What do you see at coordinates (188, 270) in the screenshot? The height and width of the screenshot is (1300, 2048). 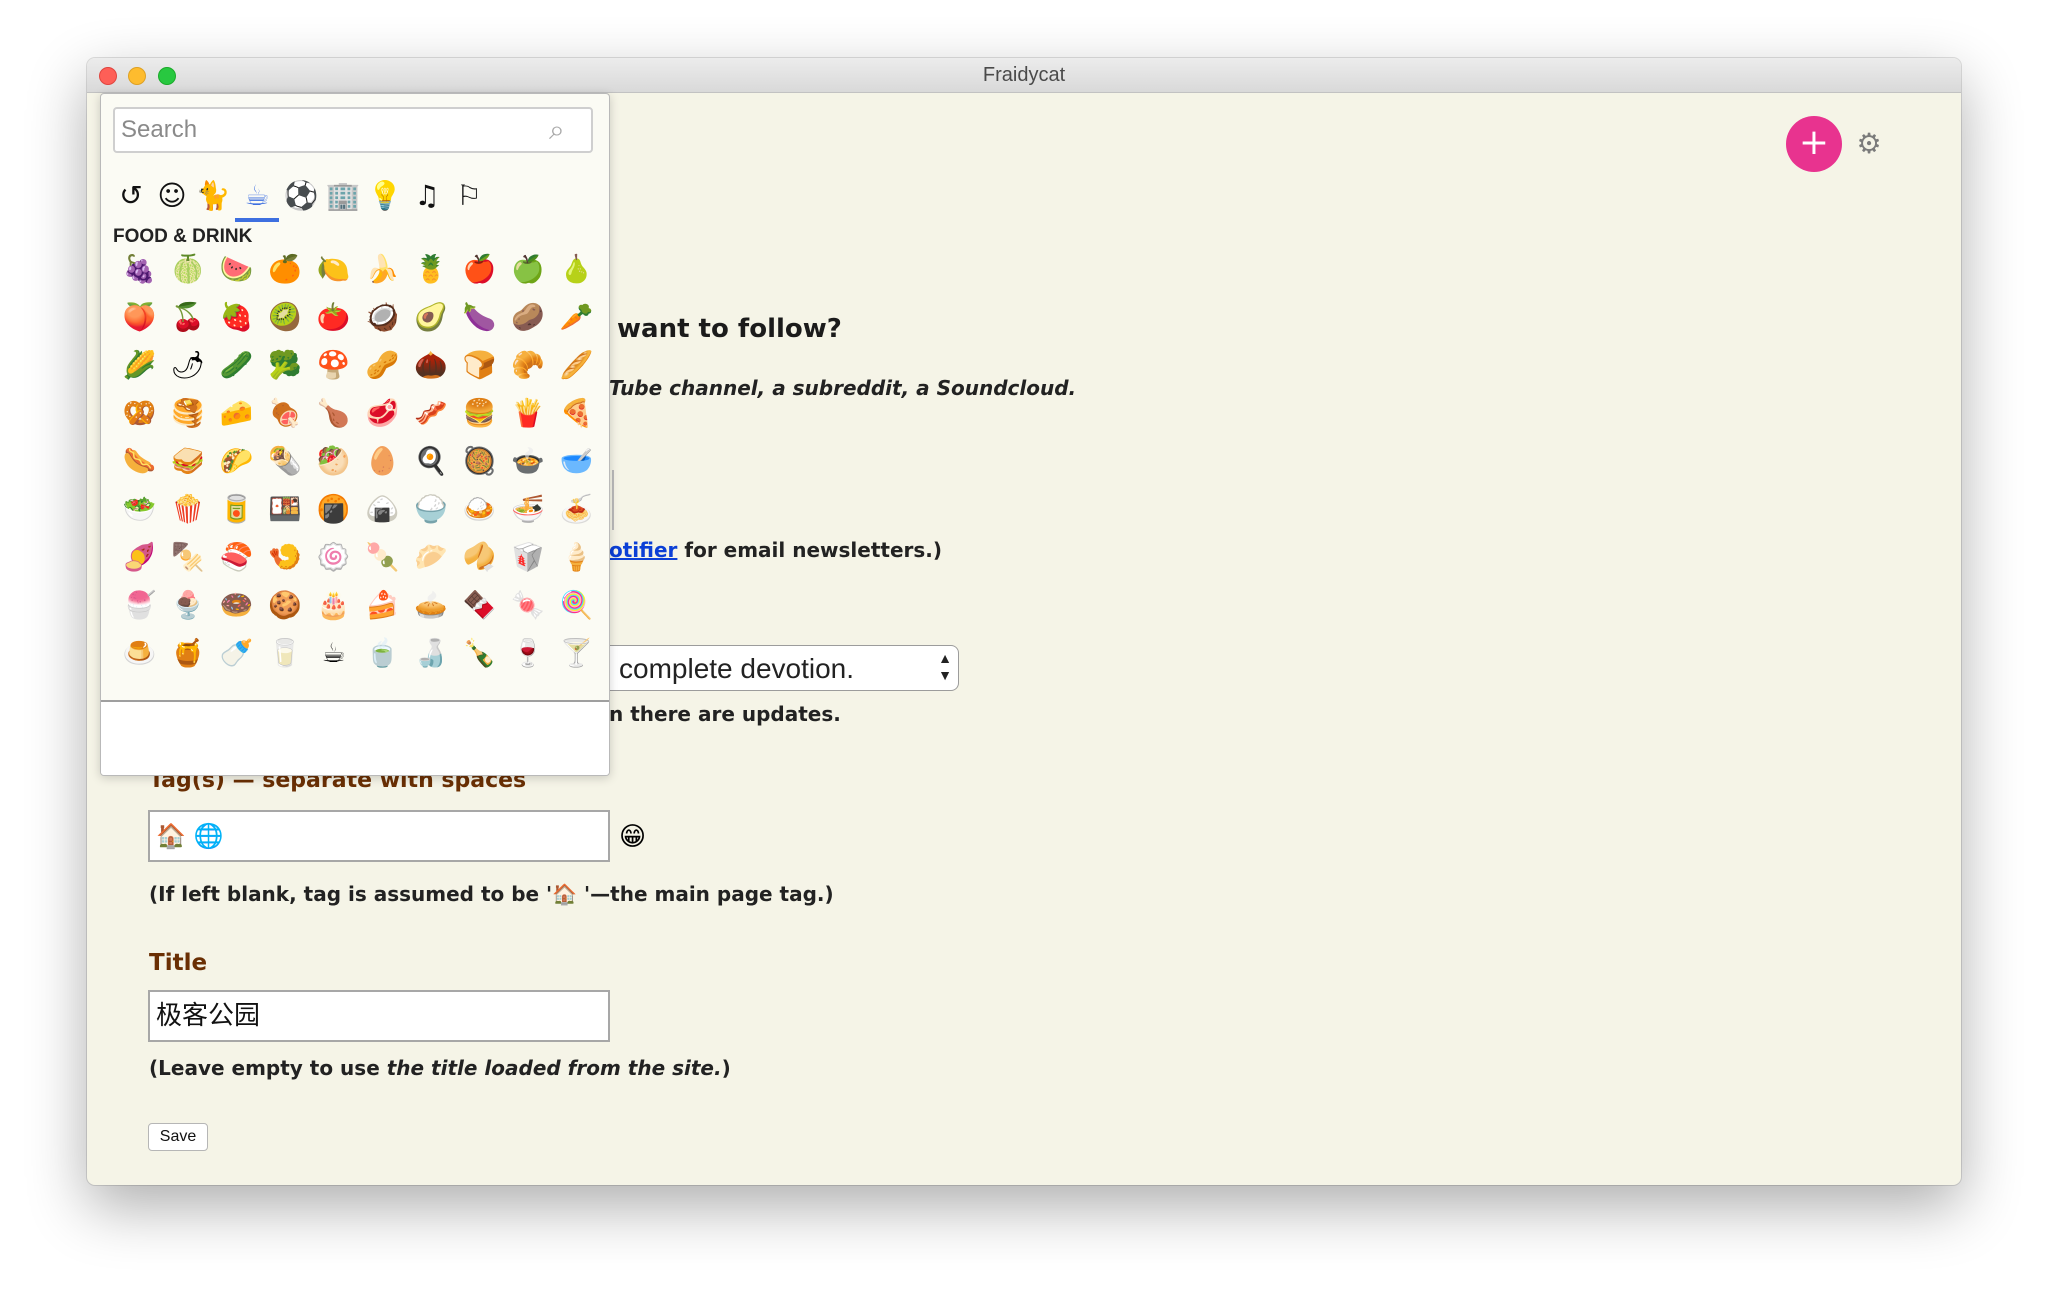 I see `emoji-cell: 🍈` at bounding box center [188, 270].